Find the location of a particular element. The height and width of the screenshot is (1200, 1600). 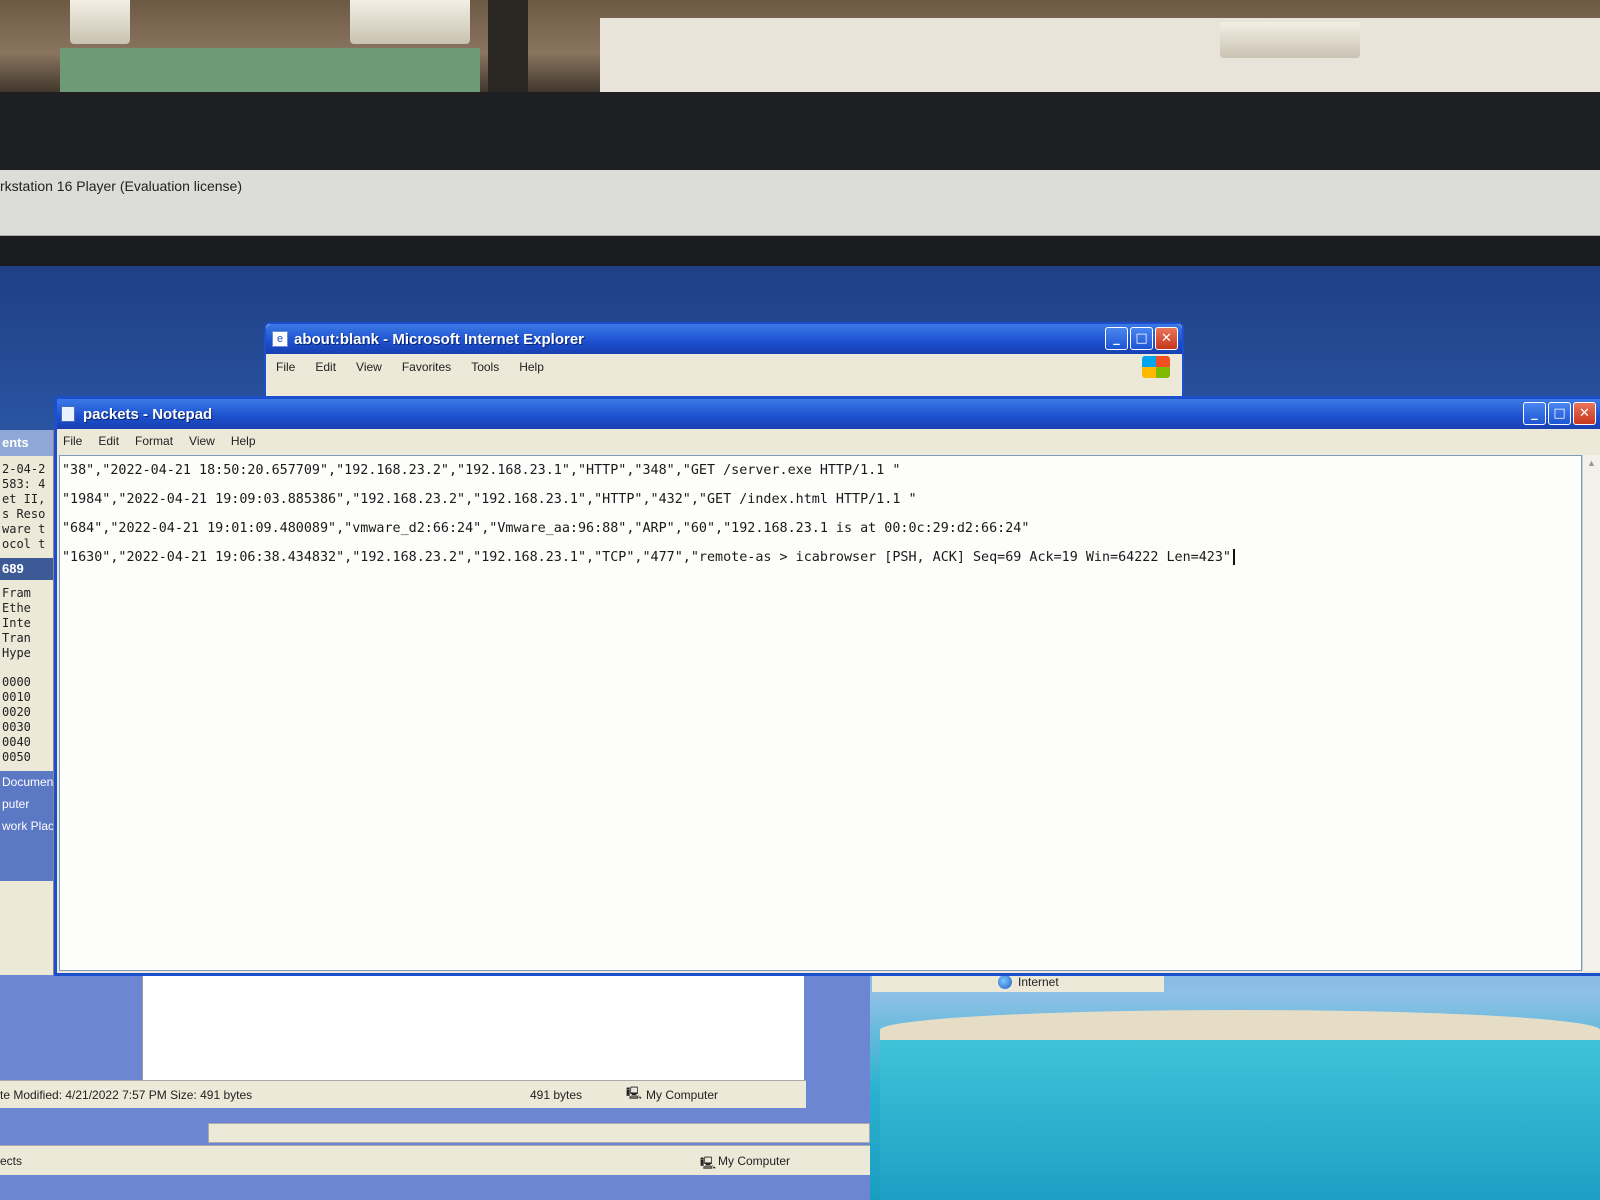

tree-item-ethernet: Ethe is located at coordinates (26, 608).